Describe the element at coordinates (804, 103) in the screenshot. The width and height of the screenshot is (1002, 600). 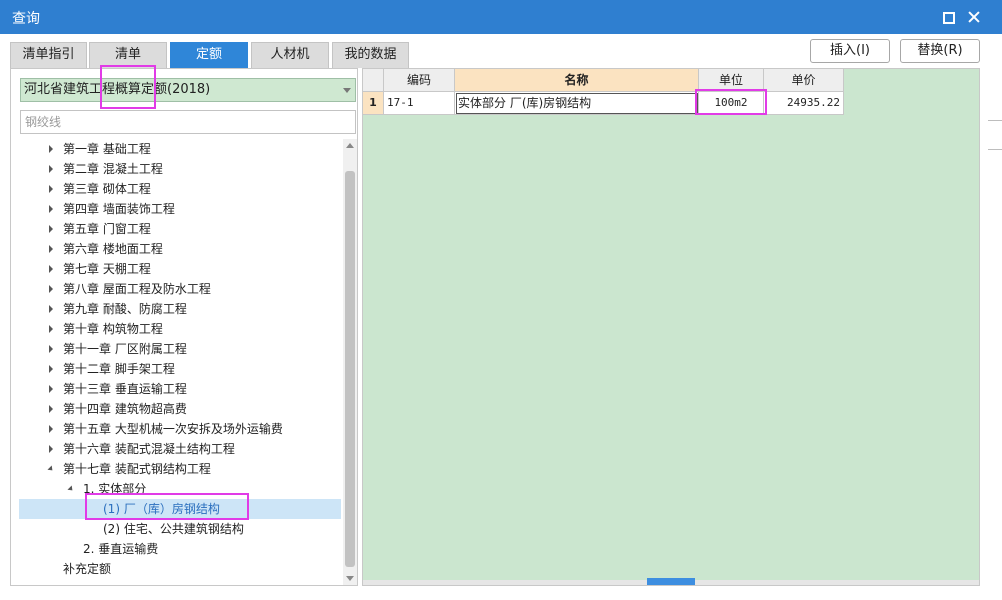
I see `cell-price: 24935.22` at that location.